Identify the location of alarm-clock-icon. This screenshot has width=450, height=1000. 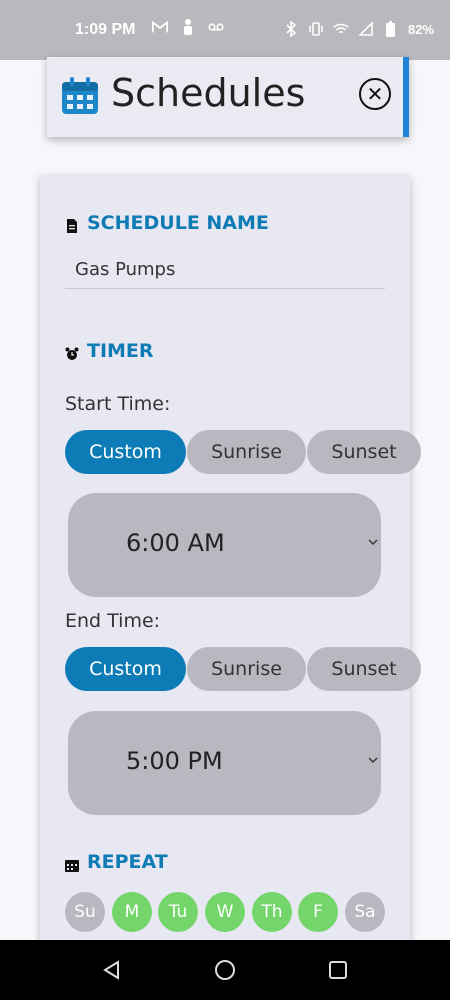
(72, 352).